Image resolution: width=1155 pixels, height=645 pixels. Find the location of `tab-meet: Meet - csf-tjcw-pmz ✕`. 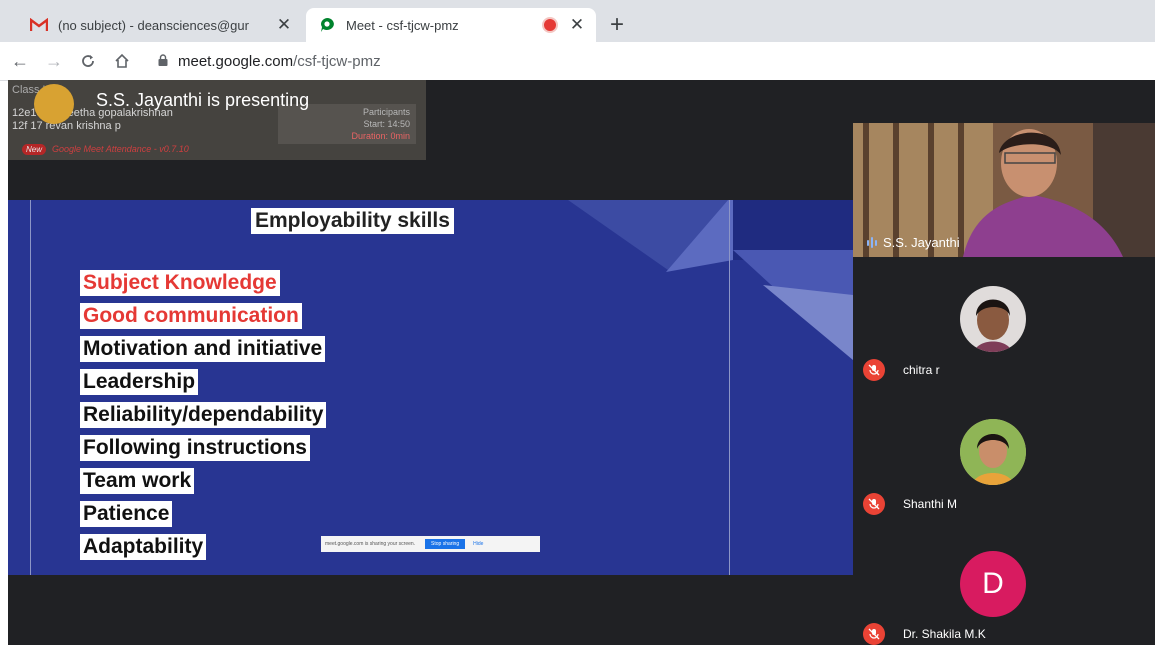

tab-meet: Meet - csf-tjcw-pmz ✕ is located at coordinates (451, 25).